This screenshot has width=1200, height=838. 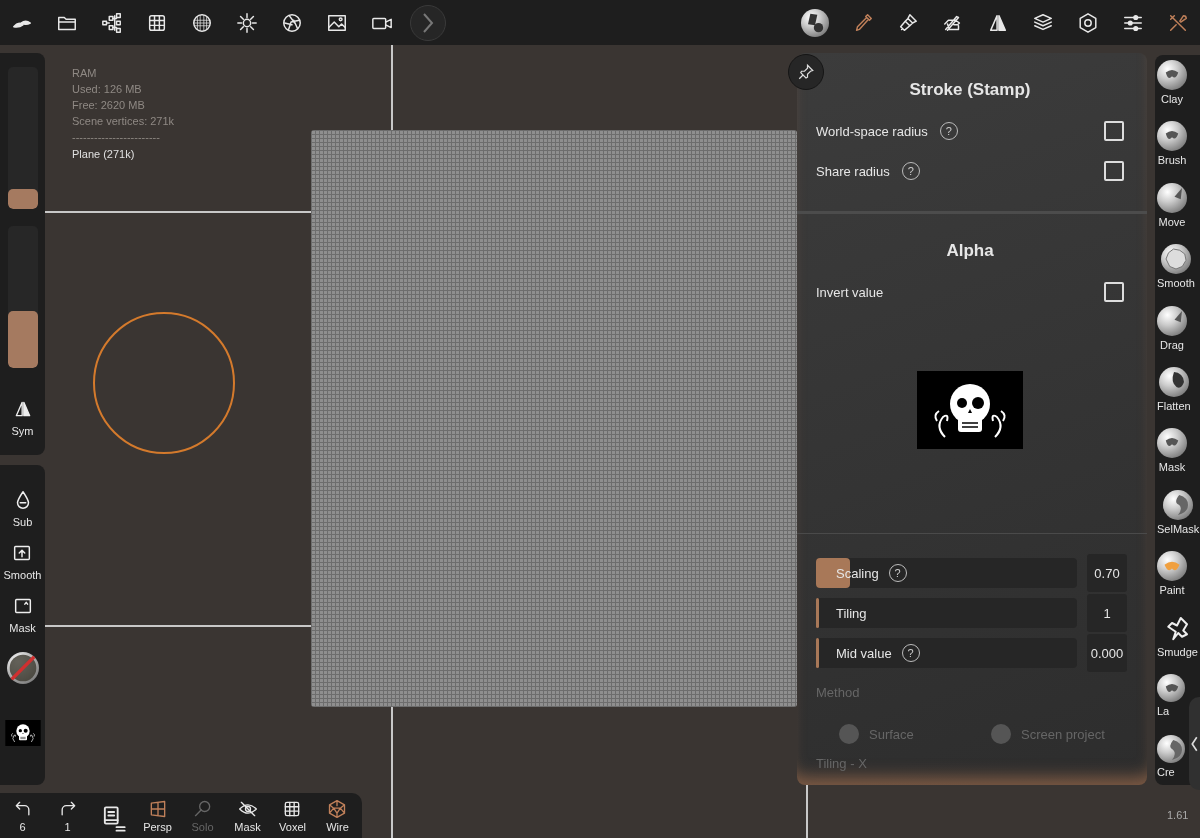 What do you see at coordinates (22, 508) in the screenshot?
I see `sub-button: Sub` at bounding box center [22, 508].